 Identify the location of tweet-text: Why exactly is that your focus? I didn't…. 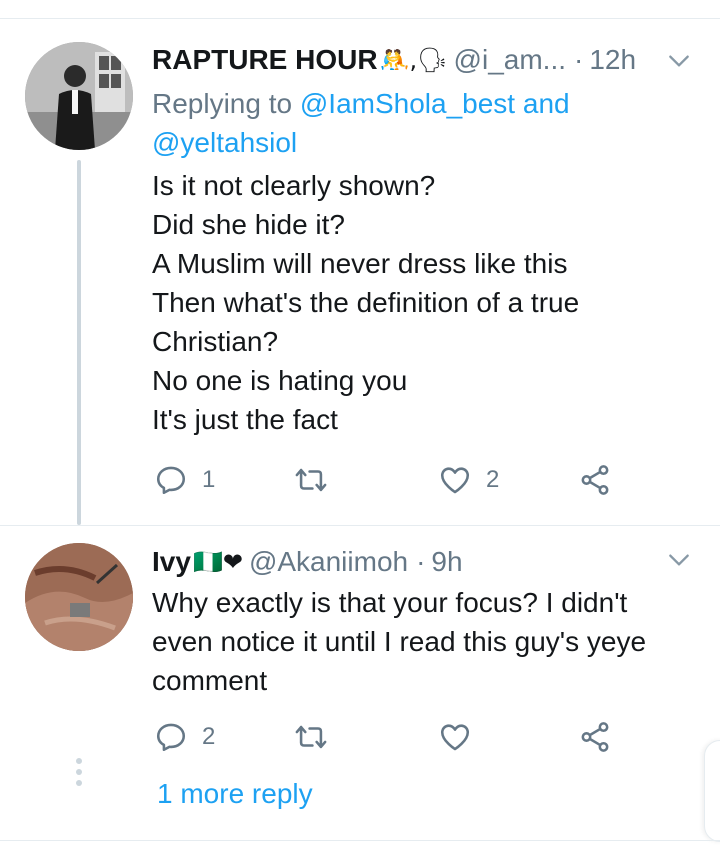
(422, 641).